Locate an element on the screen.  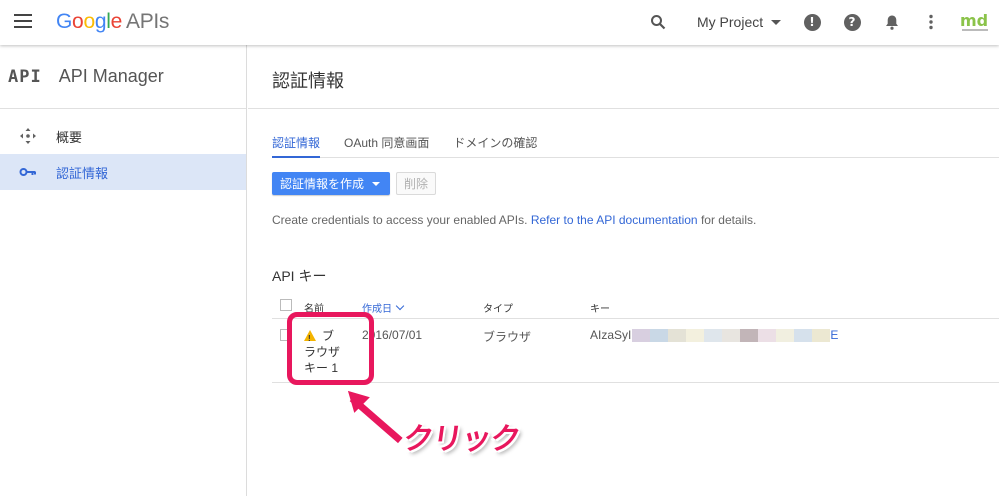
top-app-bar: Google APIs My Project ! ? md is located at coordinates (499, 22).